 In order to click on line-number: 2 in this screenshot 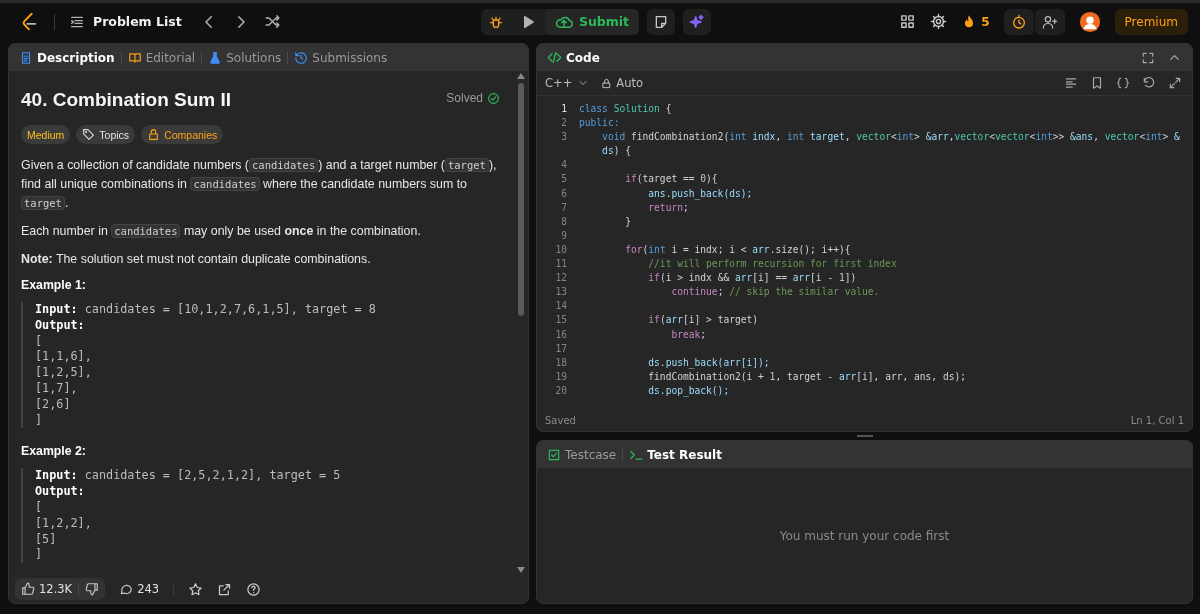, I will do `click(563, 123)`.